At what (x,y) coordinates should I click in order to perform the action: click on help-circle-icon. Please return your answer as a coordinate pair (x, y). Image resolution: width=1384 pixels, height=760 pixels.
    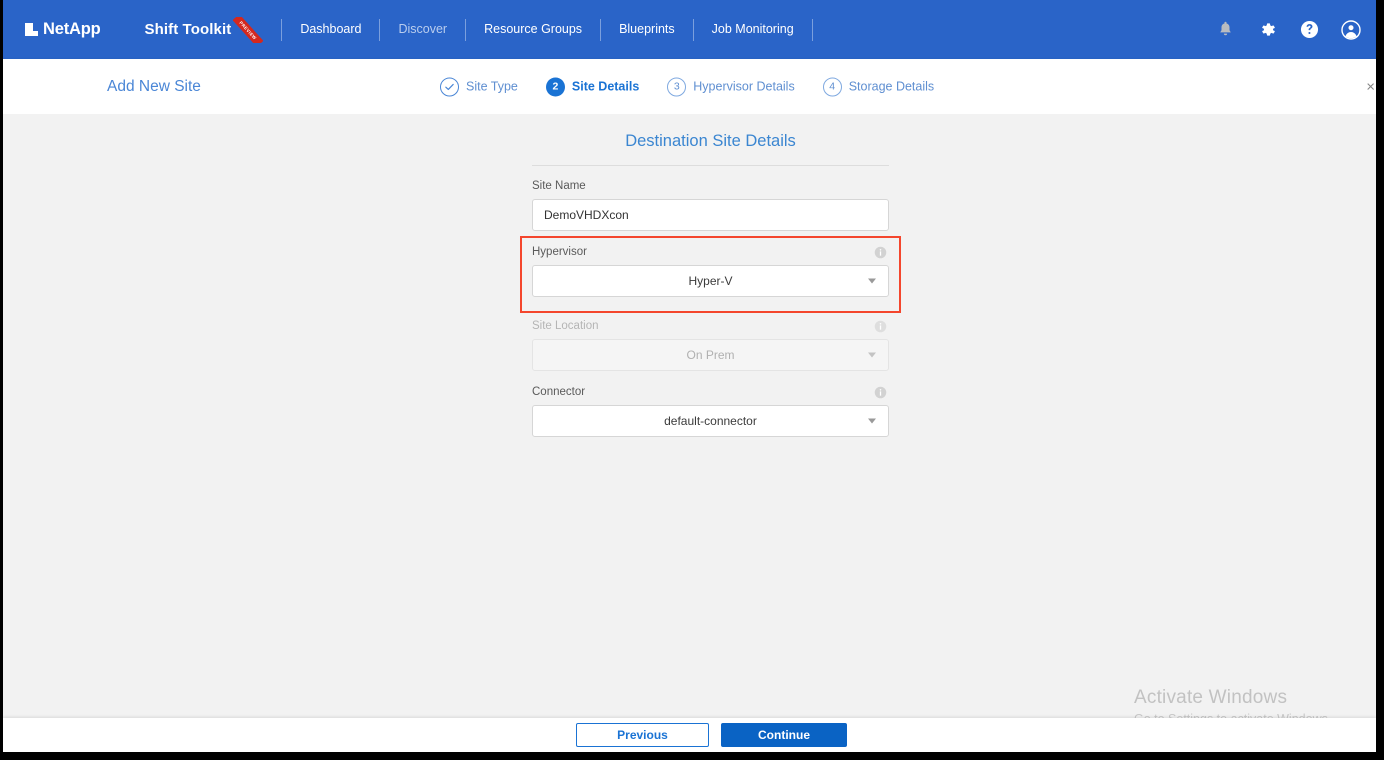
    Looking at the image, I should click on (1309, 30).